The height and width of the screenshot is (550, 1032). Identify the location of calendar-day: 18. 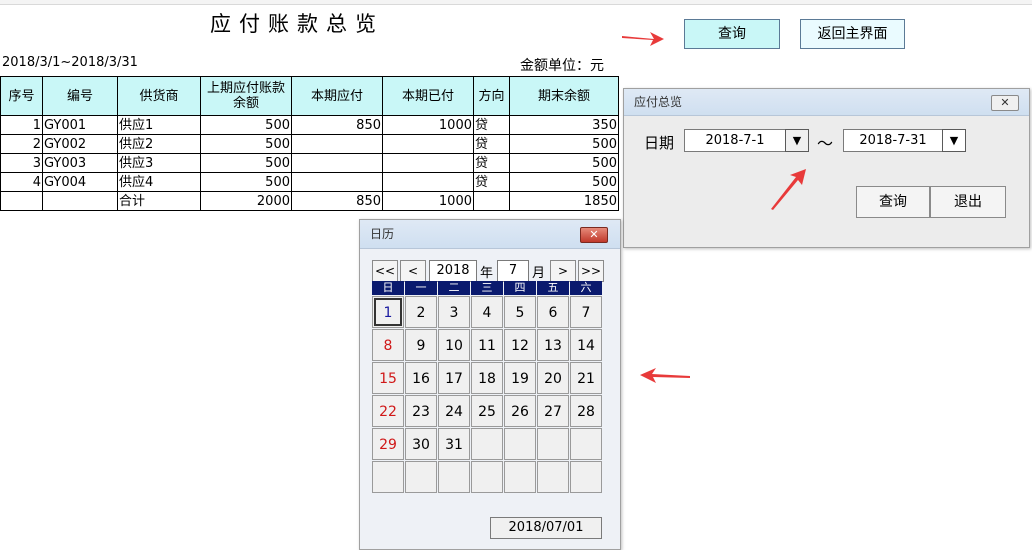
(487, 378).